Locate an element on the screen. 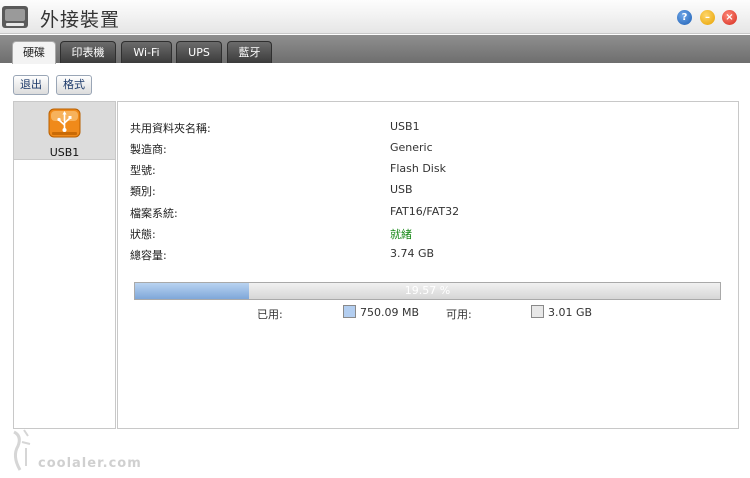 Image resolution: width=750 pixels, height=478 pixels. detail-row-total-capacity: 總容量: 3.74 GB is located at coordinates (430, 254).